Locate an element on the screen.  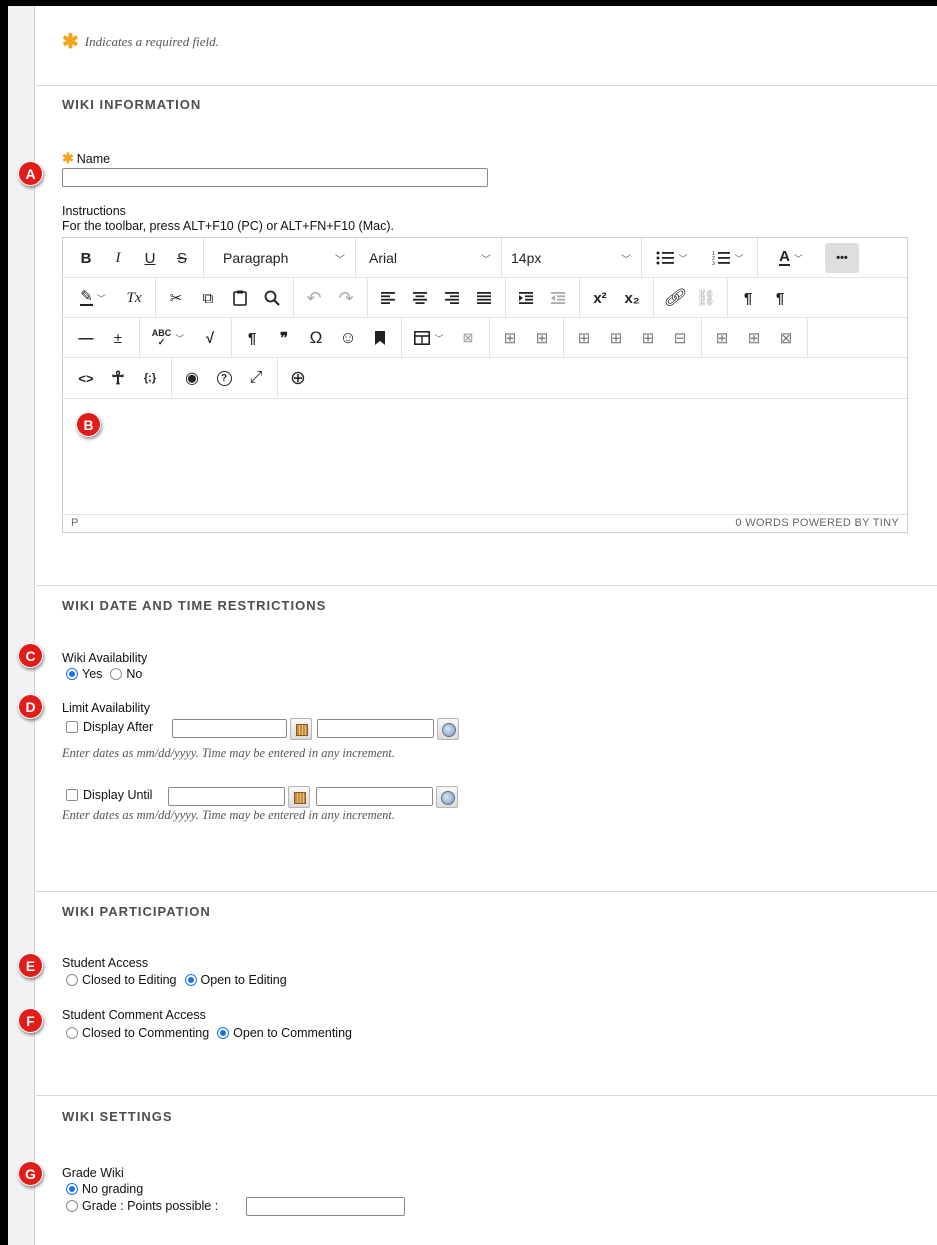
closed-to-commenting-radio is located at coordinates (72, 1033).